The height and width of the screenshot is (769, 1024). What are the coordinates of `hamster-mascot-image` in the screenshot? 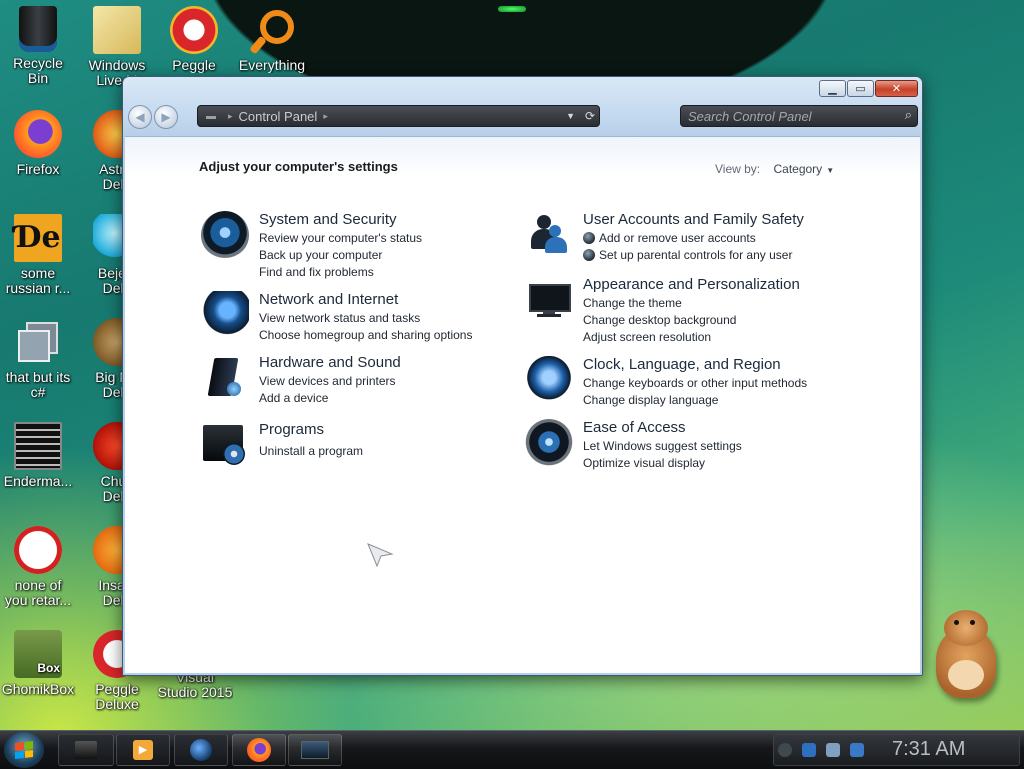 It's located at (966, 654).